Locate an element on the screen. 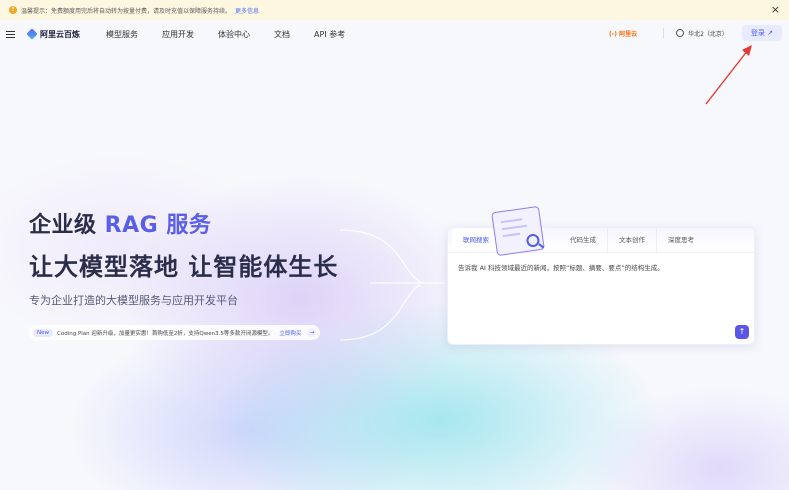 The width and height of the screenshot is (789, 490). tab-text-creation: 文本创作 is located at coordinates (632, 240).